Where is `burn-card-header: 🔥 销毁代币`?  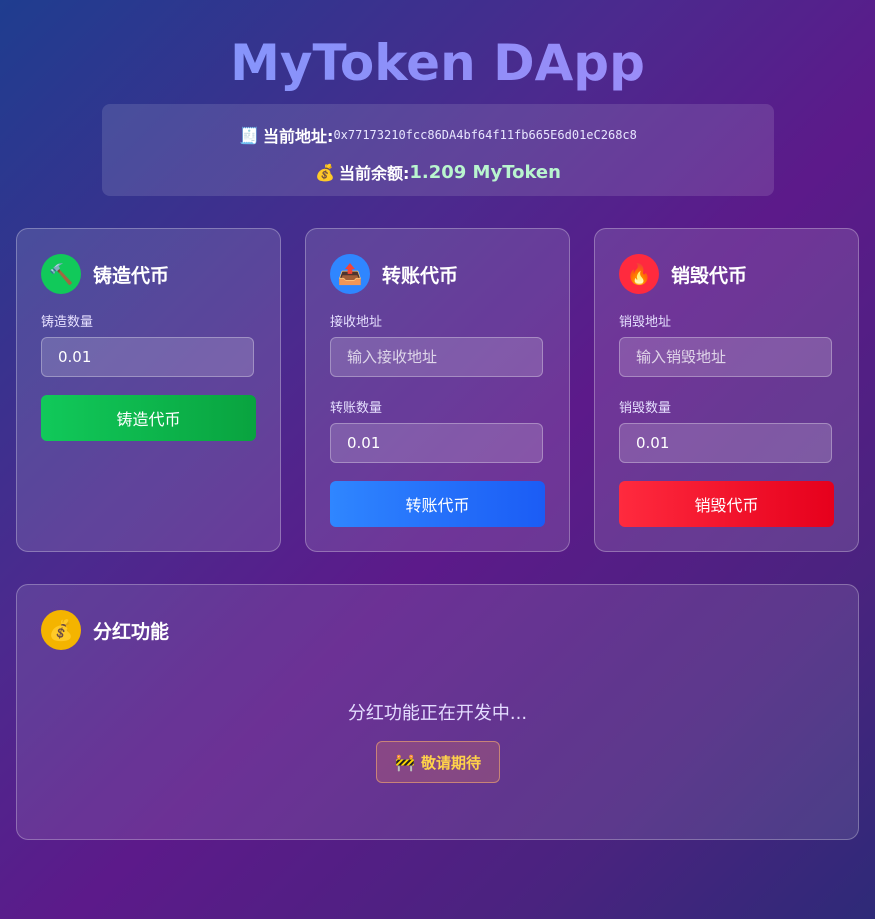 burn-card-header: 🔥 销毁代币 is located at coordinates (683, 274).